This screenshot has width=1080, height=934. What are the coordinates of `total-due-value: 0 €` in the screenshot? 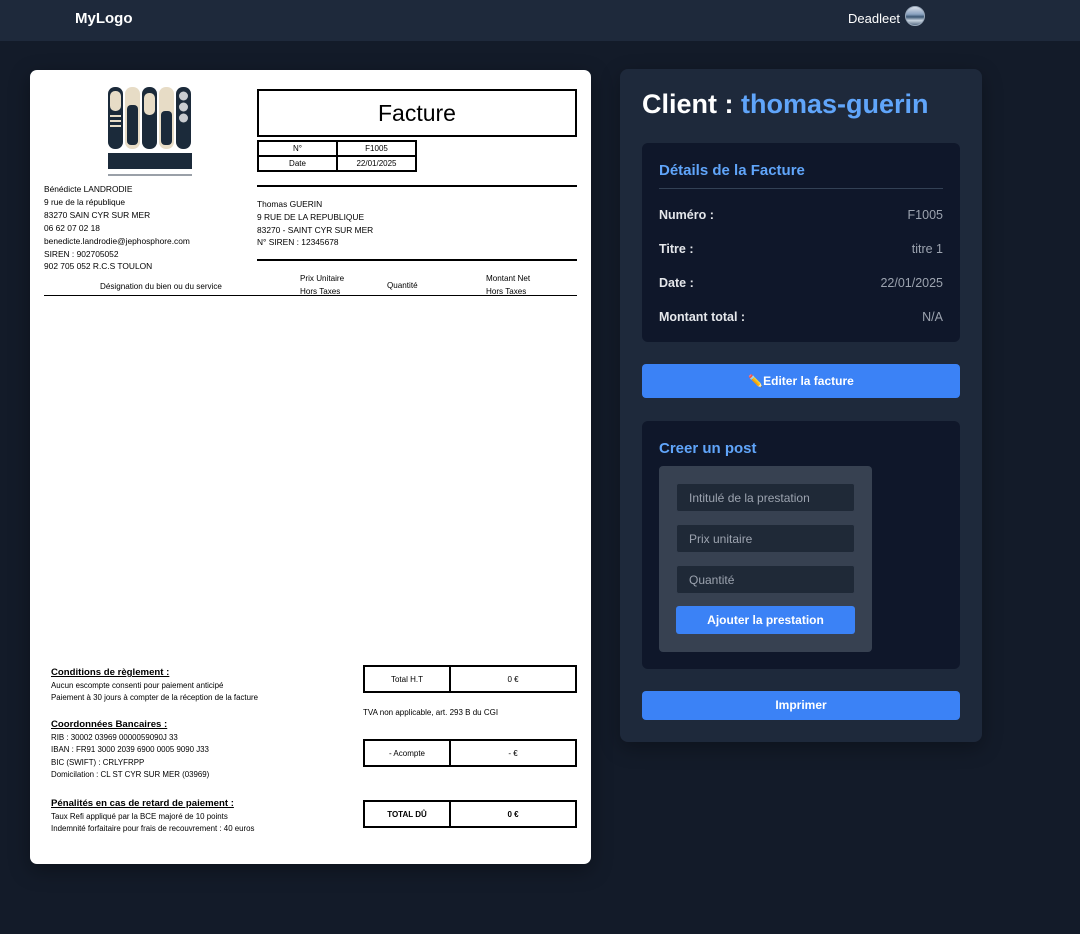 It's located at (513, 814).